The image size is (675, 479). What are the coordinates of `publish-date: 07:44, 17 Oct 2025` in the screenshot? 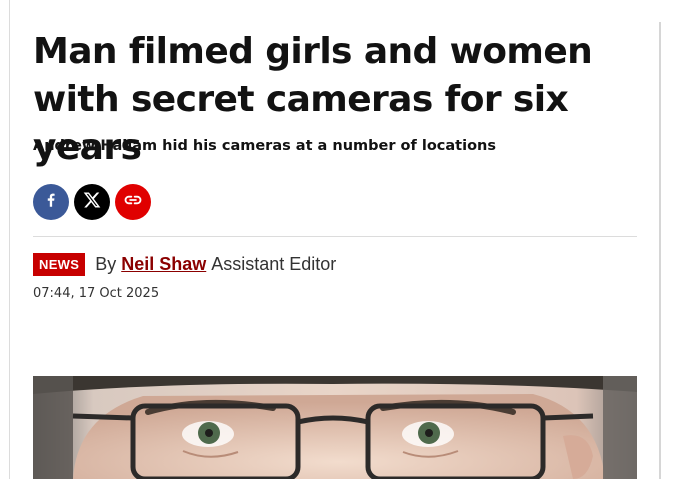 It's located at (96, 293).